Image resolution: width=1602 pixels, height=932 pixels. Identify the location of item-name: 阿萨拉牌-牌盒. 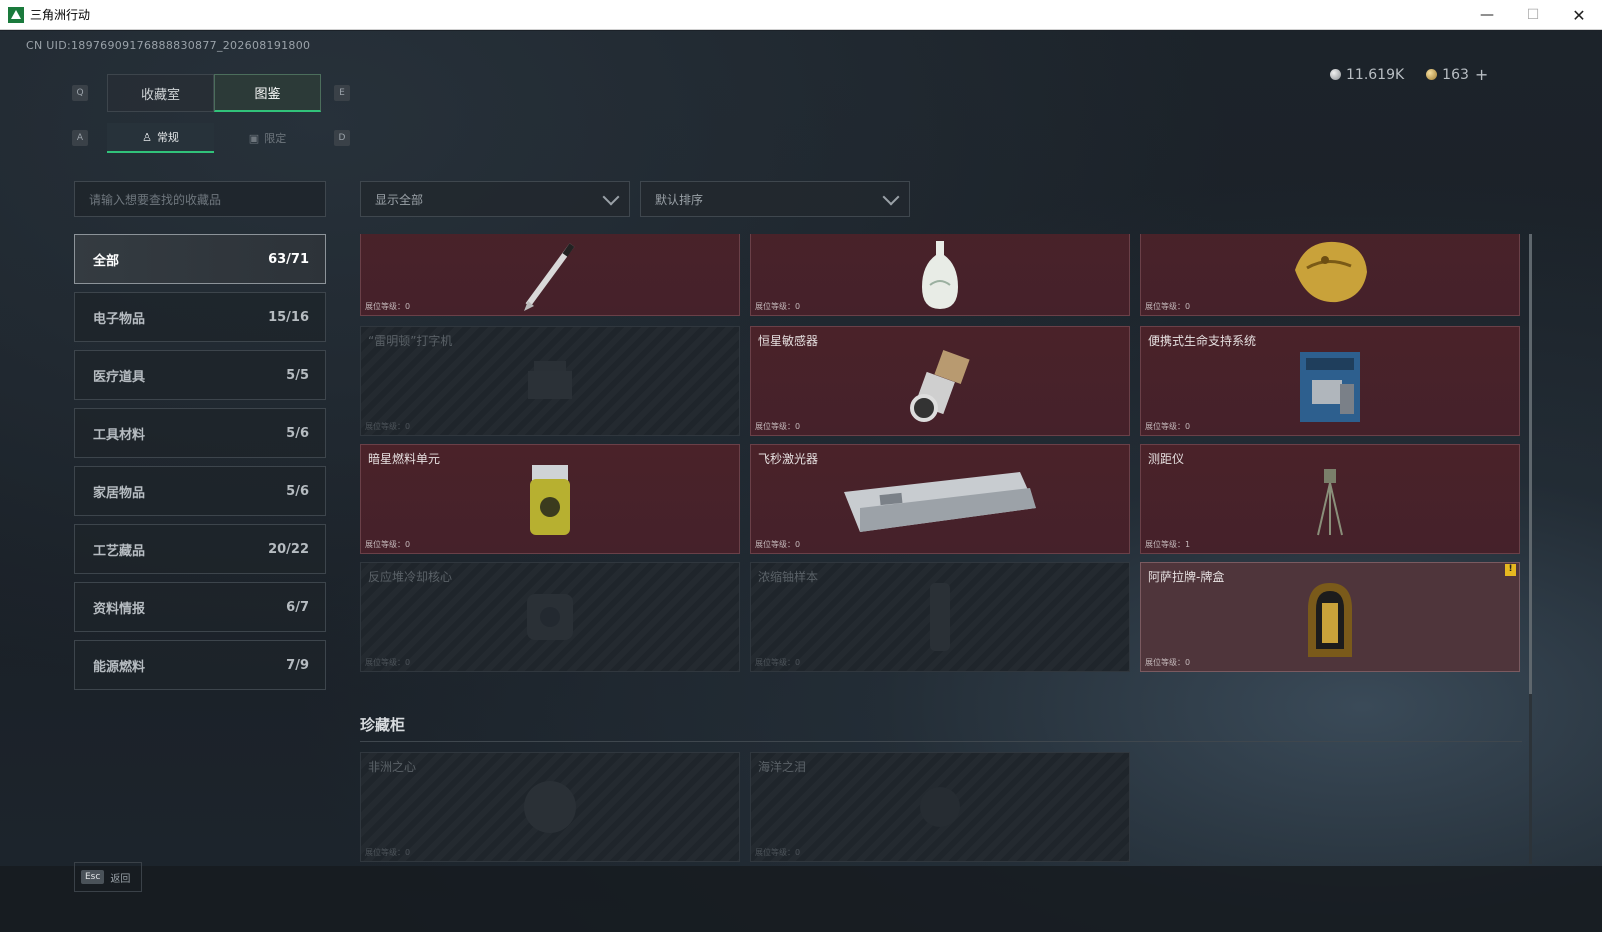
(1186, 577).